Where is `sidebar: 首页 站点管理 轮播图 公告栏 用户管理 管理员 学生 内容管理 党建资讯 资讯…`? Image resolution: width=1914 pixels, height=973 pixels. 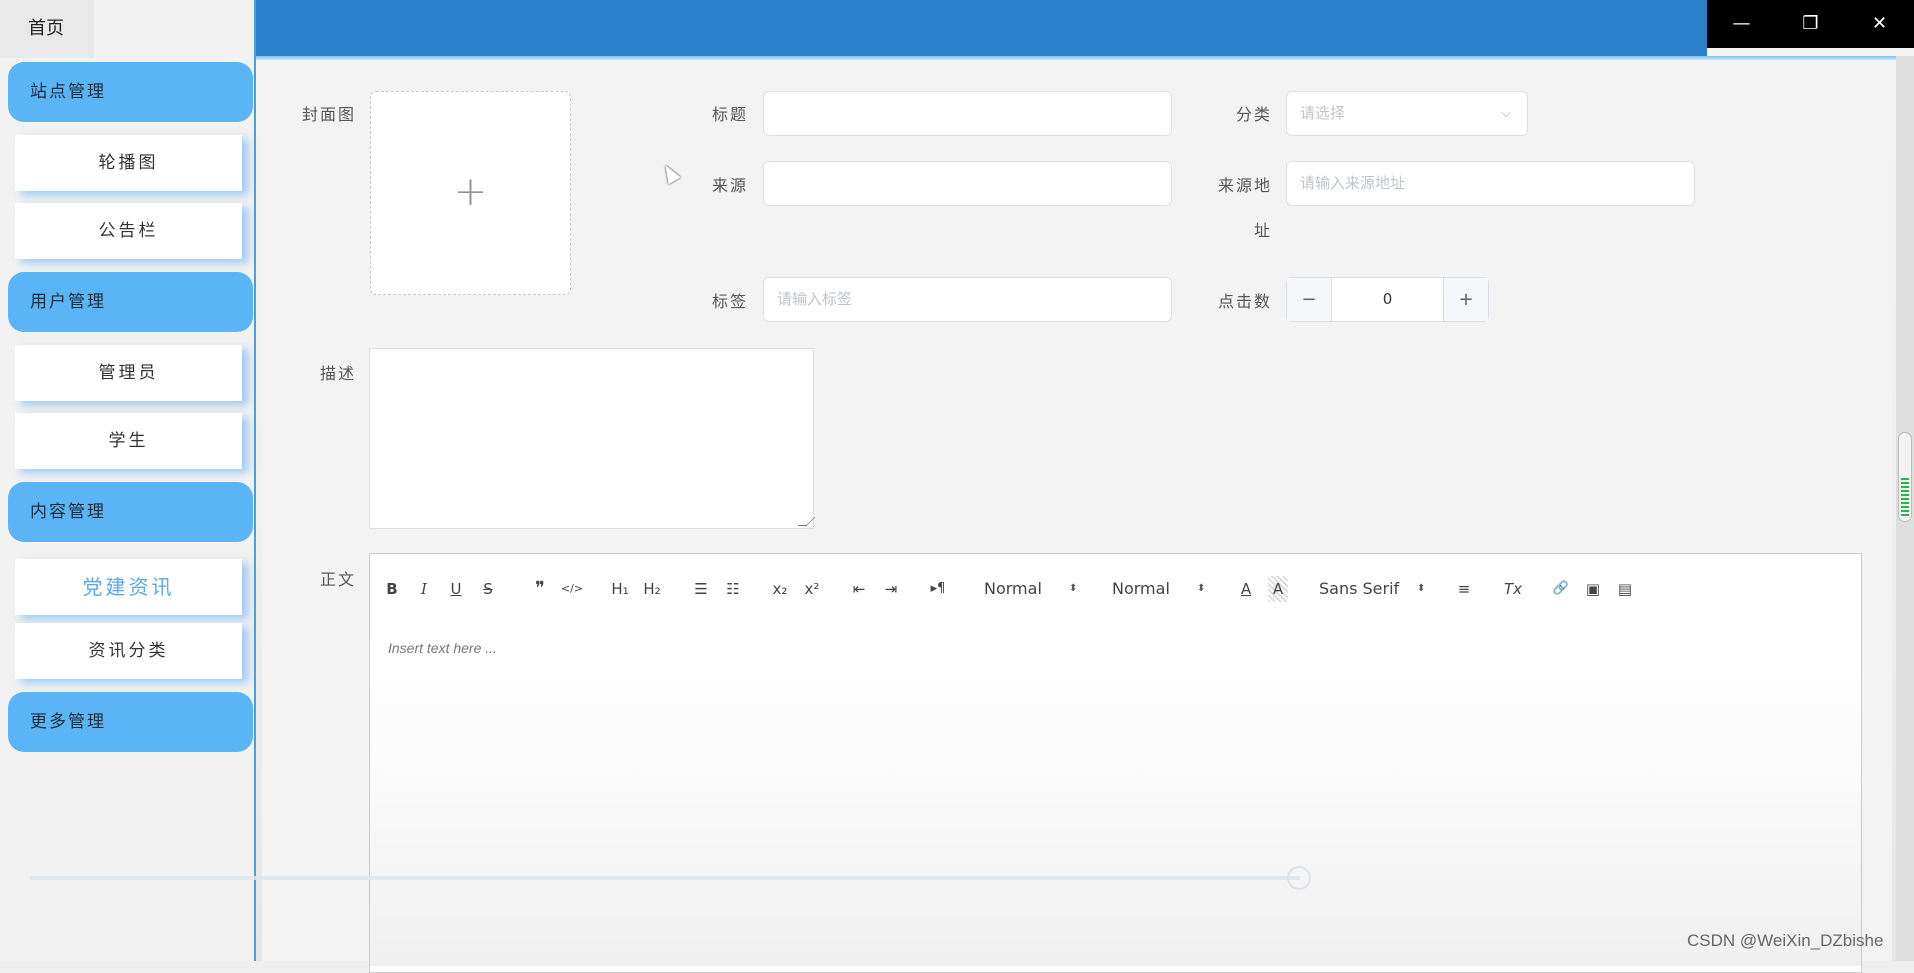
sidebar: 首页 站点管理 轮播图 公告栏 用户管理 管理员 学生 内容管理 党建资讯 资讯… is located at coordinates (127, 480).